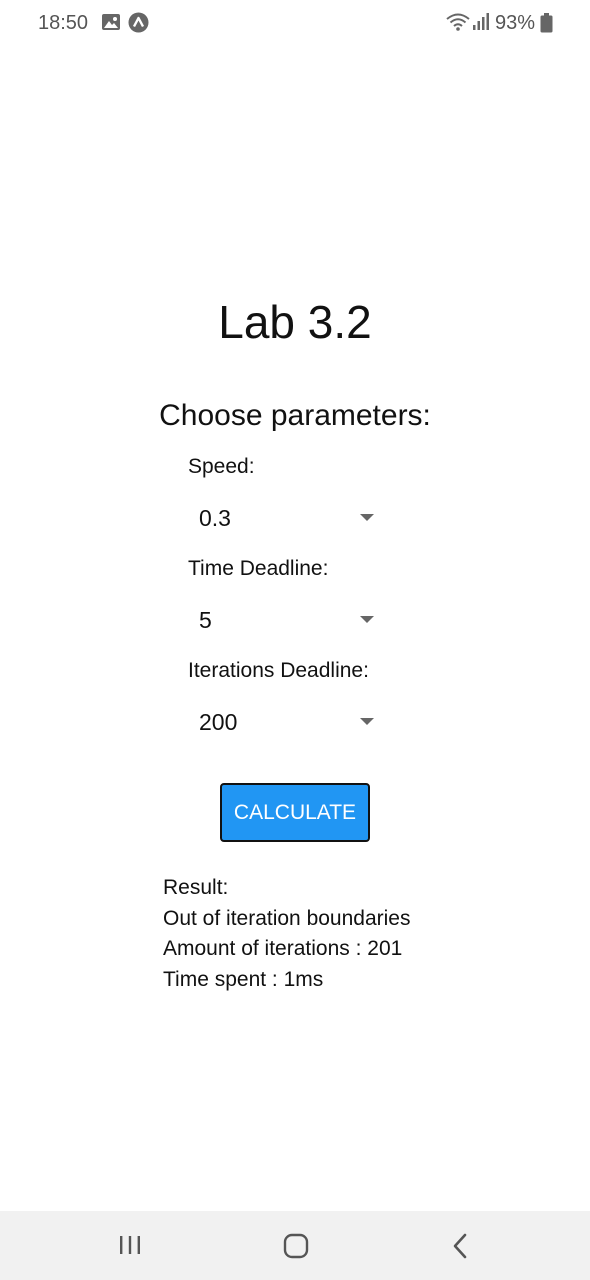 The width and height of the screenshot is (590, 1280). What do you see at coordinates (295, 812) in the screenshot?
I see `calculate-button: CALCULATE` at bounding box center [295, 812].